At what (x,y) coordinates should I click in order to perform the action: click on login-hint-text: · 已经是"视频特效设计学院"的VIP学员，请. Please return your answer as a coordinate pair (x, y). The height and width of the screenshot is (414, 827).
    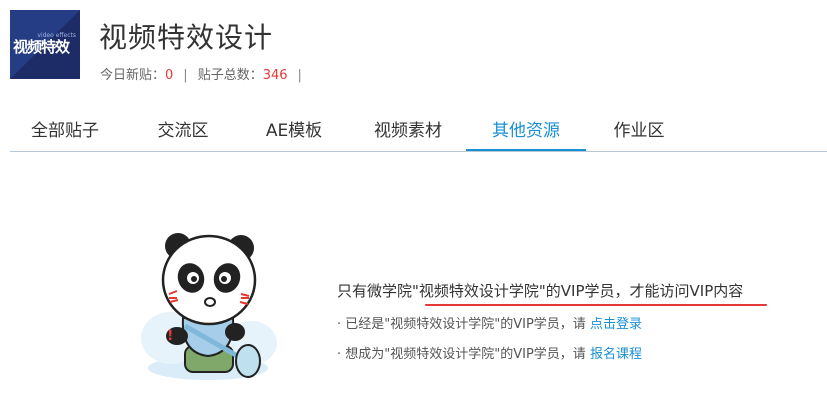
    Looking at the image, I should click on (463, 324).